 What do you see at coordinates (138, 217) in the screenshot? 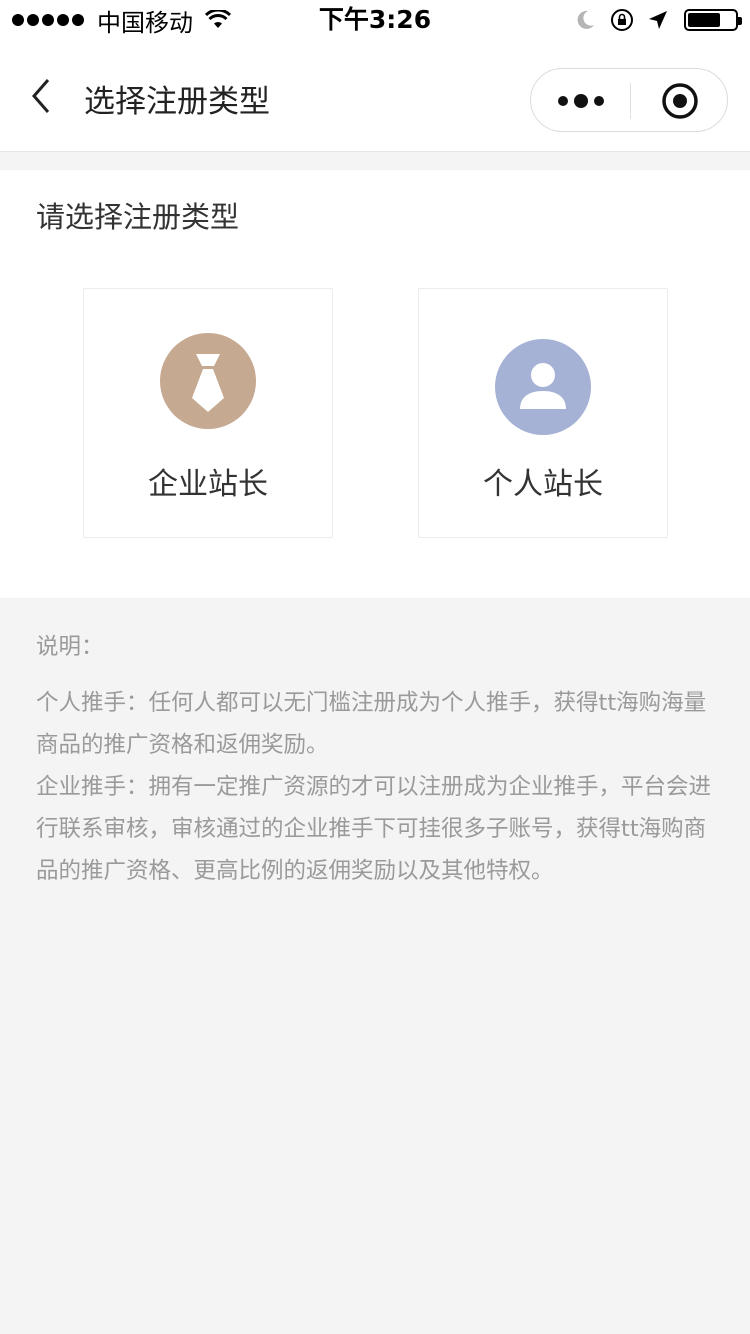
I see `section-prompt: 请选择注册类型` at bounding box center [138, 217].